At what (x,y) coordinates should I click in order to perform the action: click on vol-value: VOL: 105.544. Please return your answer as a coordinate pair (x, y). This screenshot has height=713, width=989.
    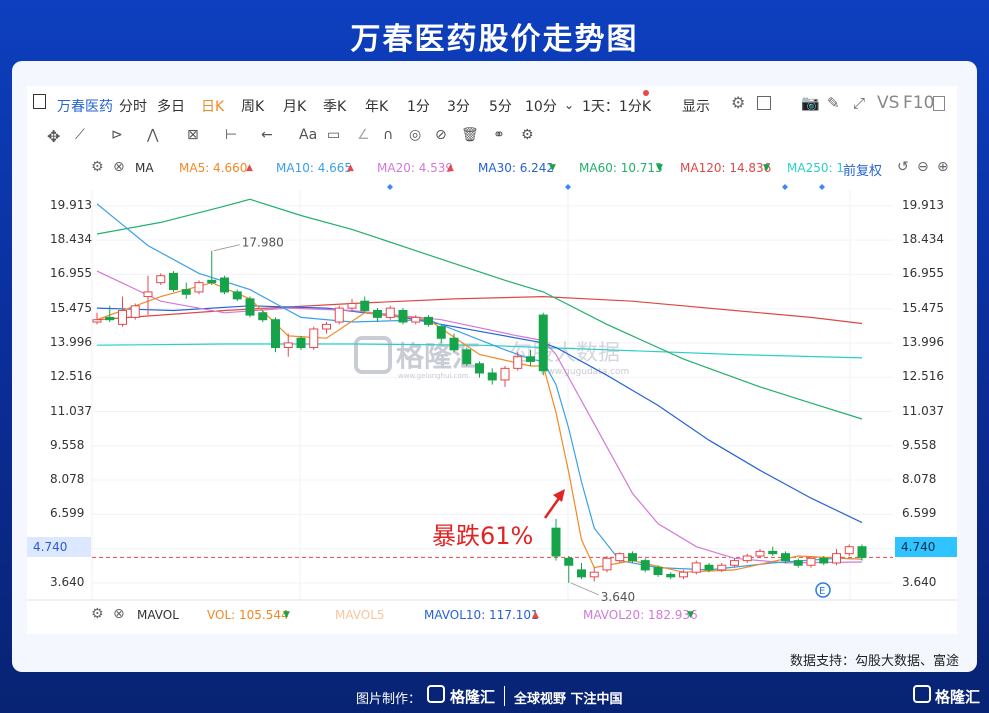
    Looking at the image, I should click on (248, 615).